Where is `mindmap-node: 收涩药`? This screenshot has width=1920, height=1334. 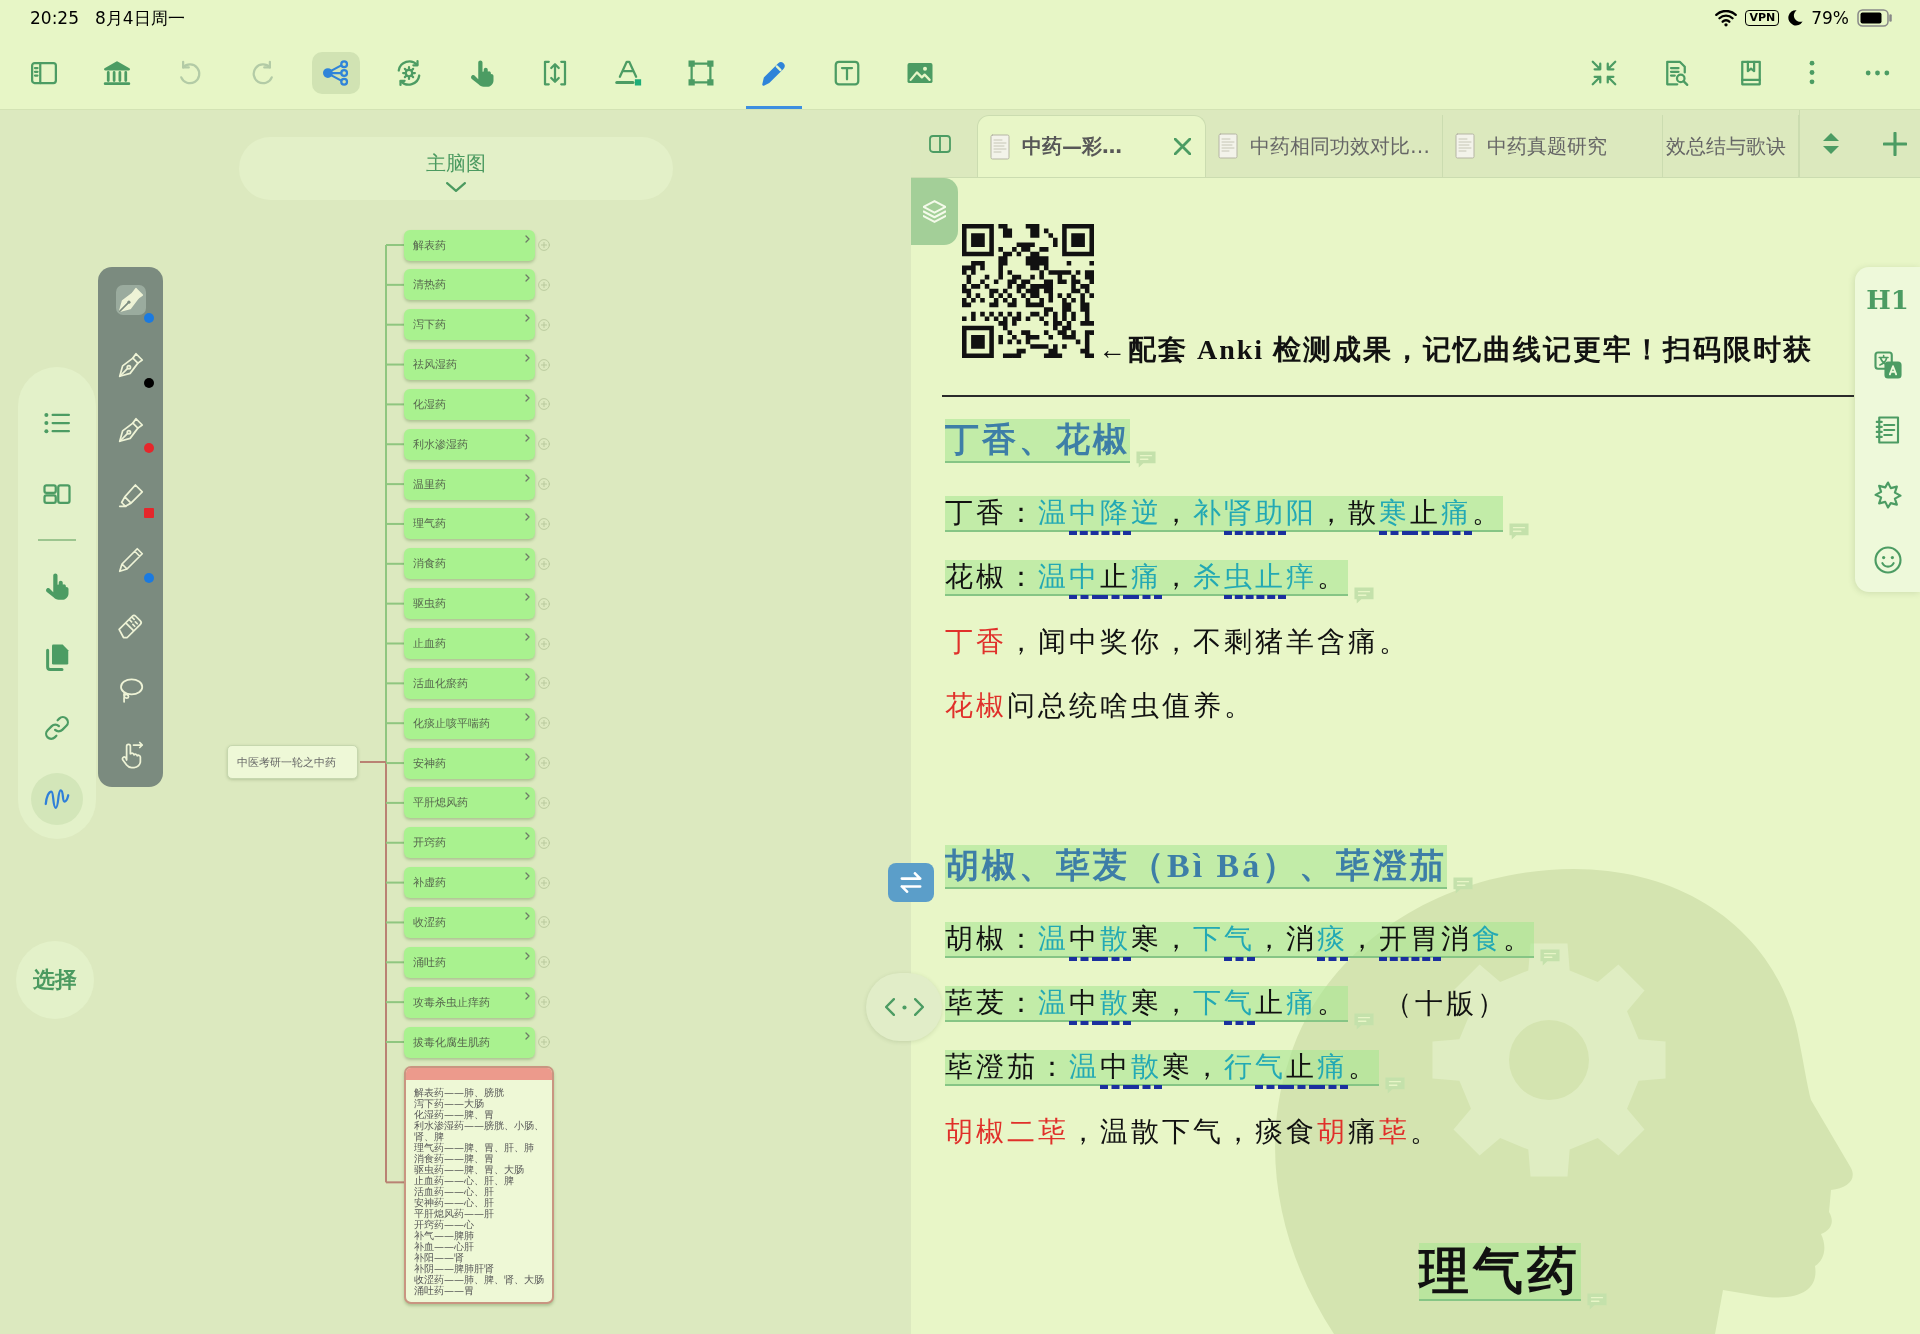 mindmap-node: 收涩药 is located at coordinates (469, 922).